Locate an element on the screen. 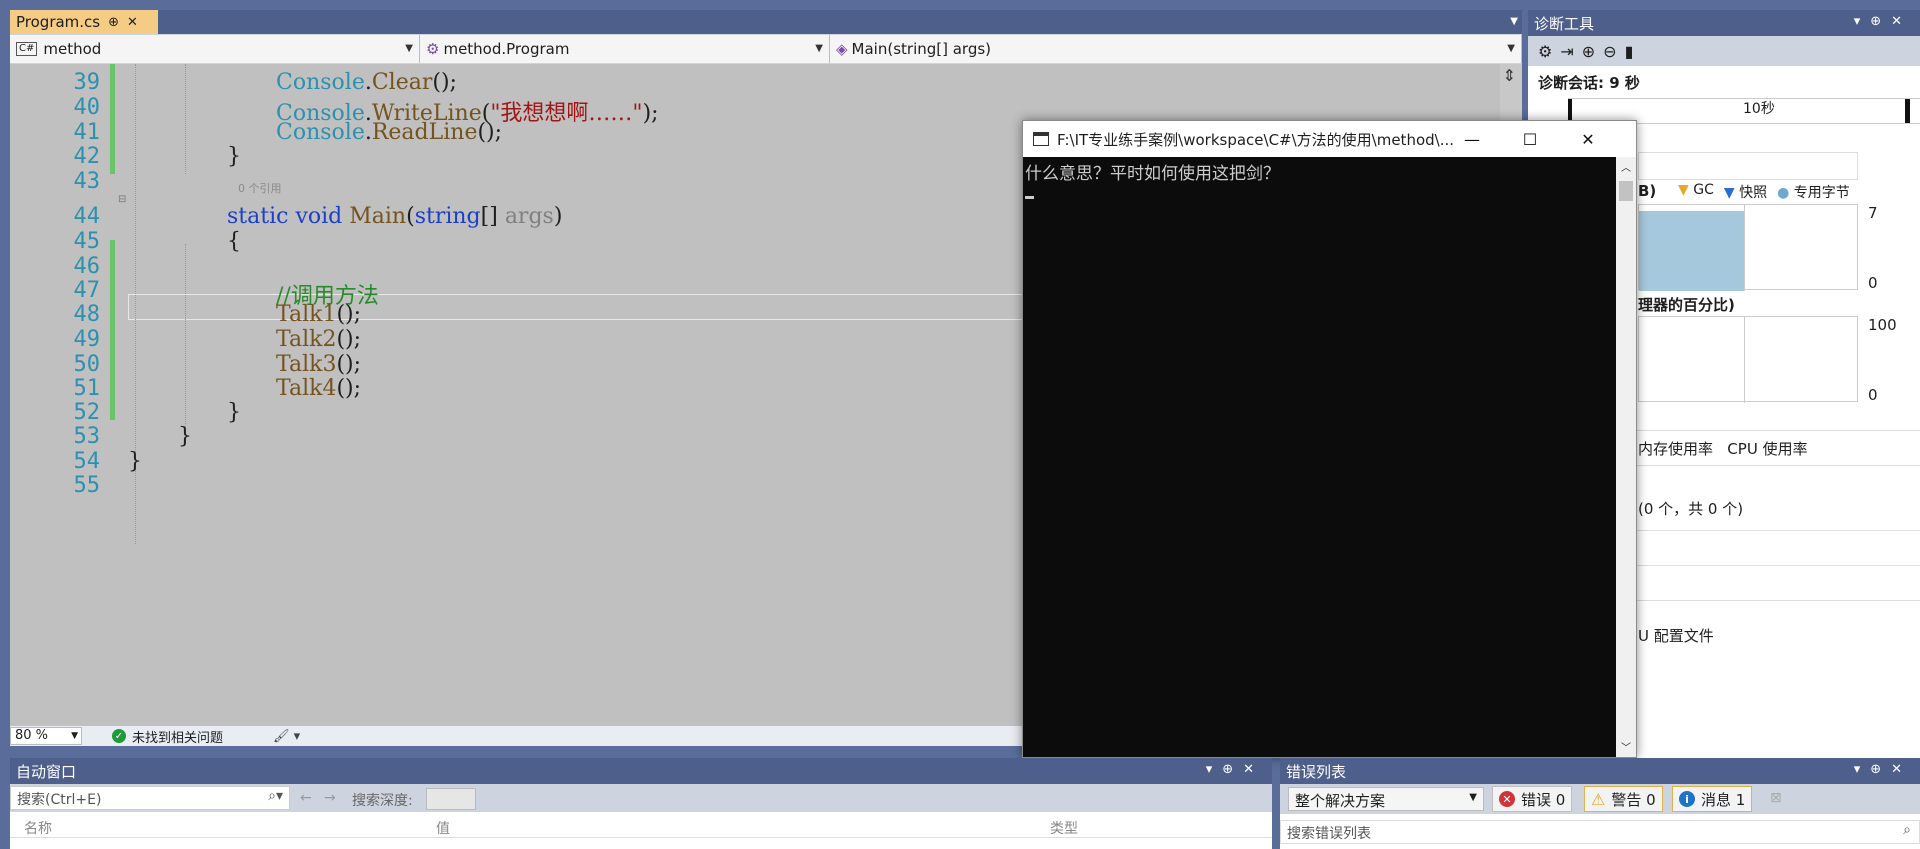  editor-tab-strip: Program.cs ⊕ ✕ ▼ is located at coordinates (766, 22).